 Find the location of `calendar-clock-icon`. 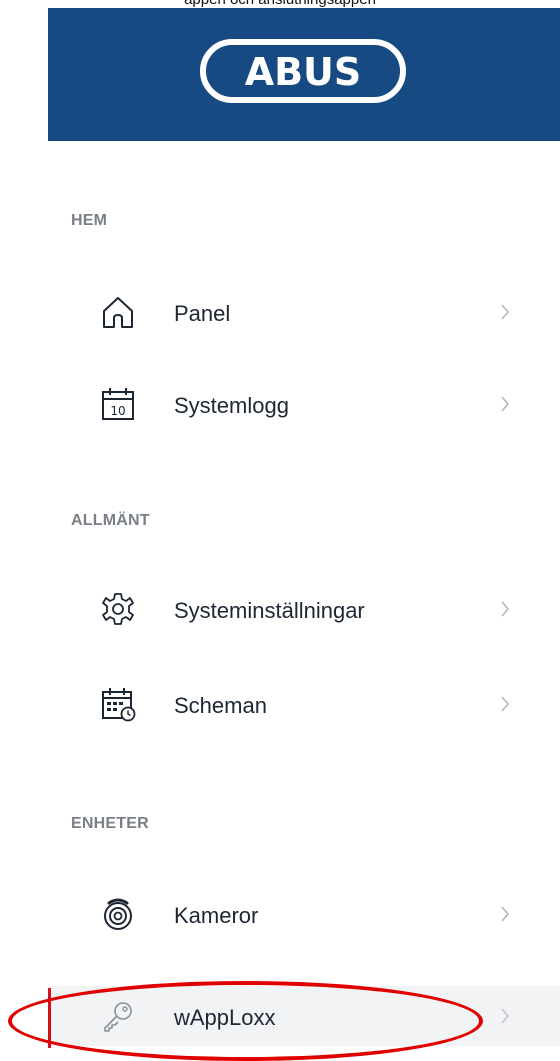

calendar-clock-icon is located at coordinates (119, 705).